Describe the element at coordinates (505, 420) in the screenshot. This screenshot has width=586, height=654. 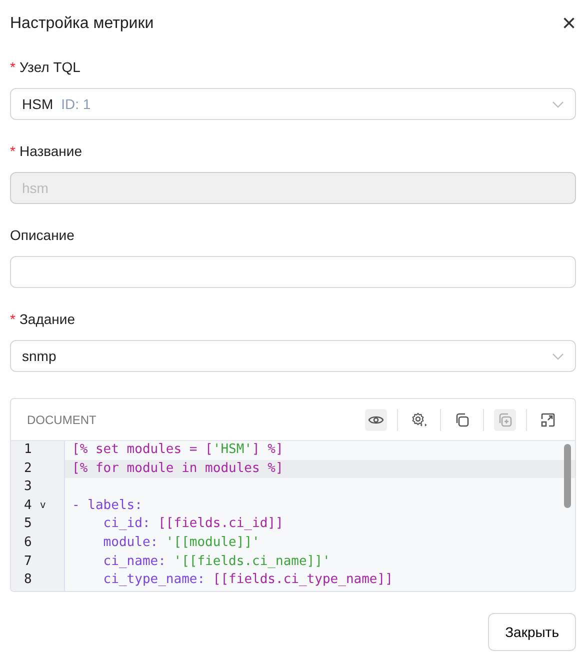
I see `add-copy-icon` at that location.